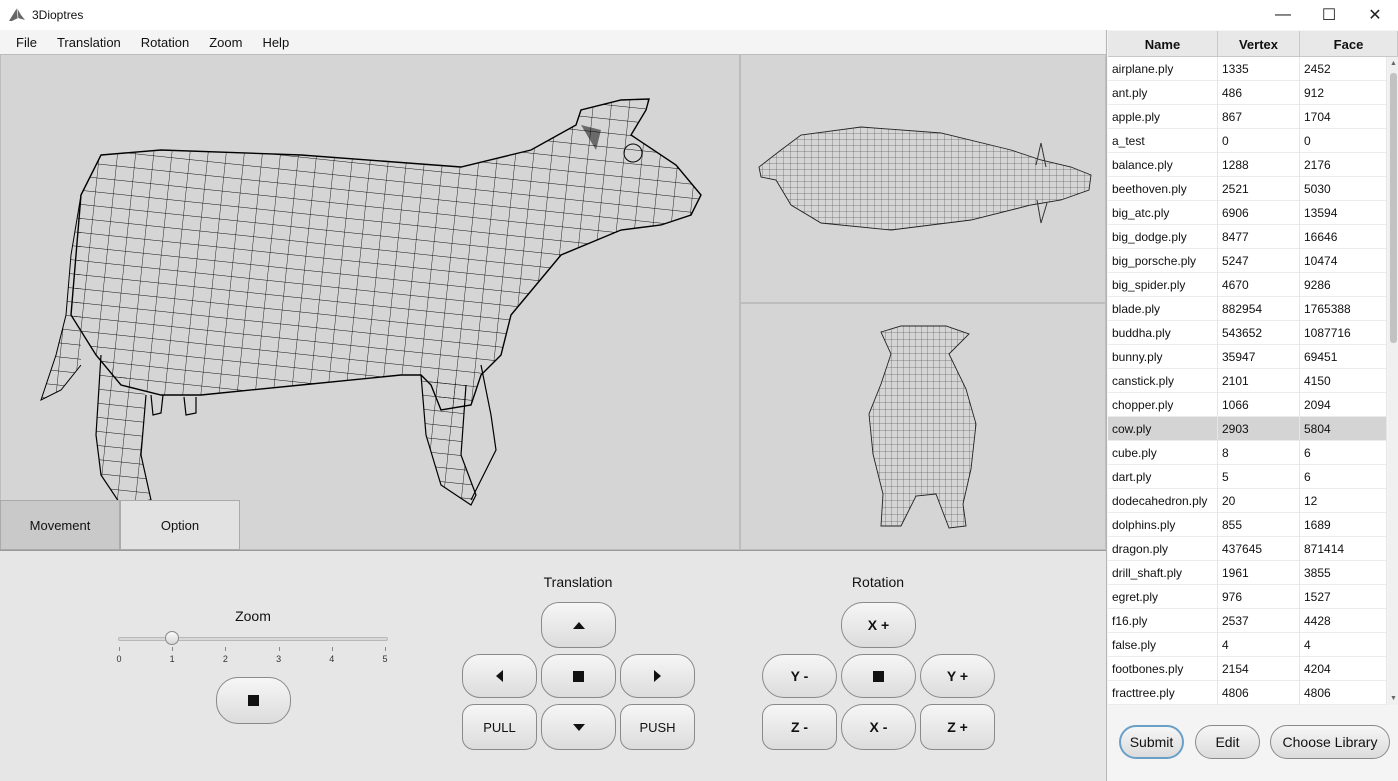 Image resolution: width=1398 pixels, height=781 pixels. What do you see at coordinates (1247, 453) in the screenshot?
I see `table-row: cube.ply 8 6` at bounding box center [1247, 453].